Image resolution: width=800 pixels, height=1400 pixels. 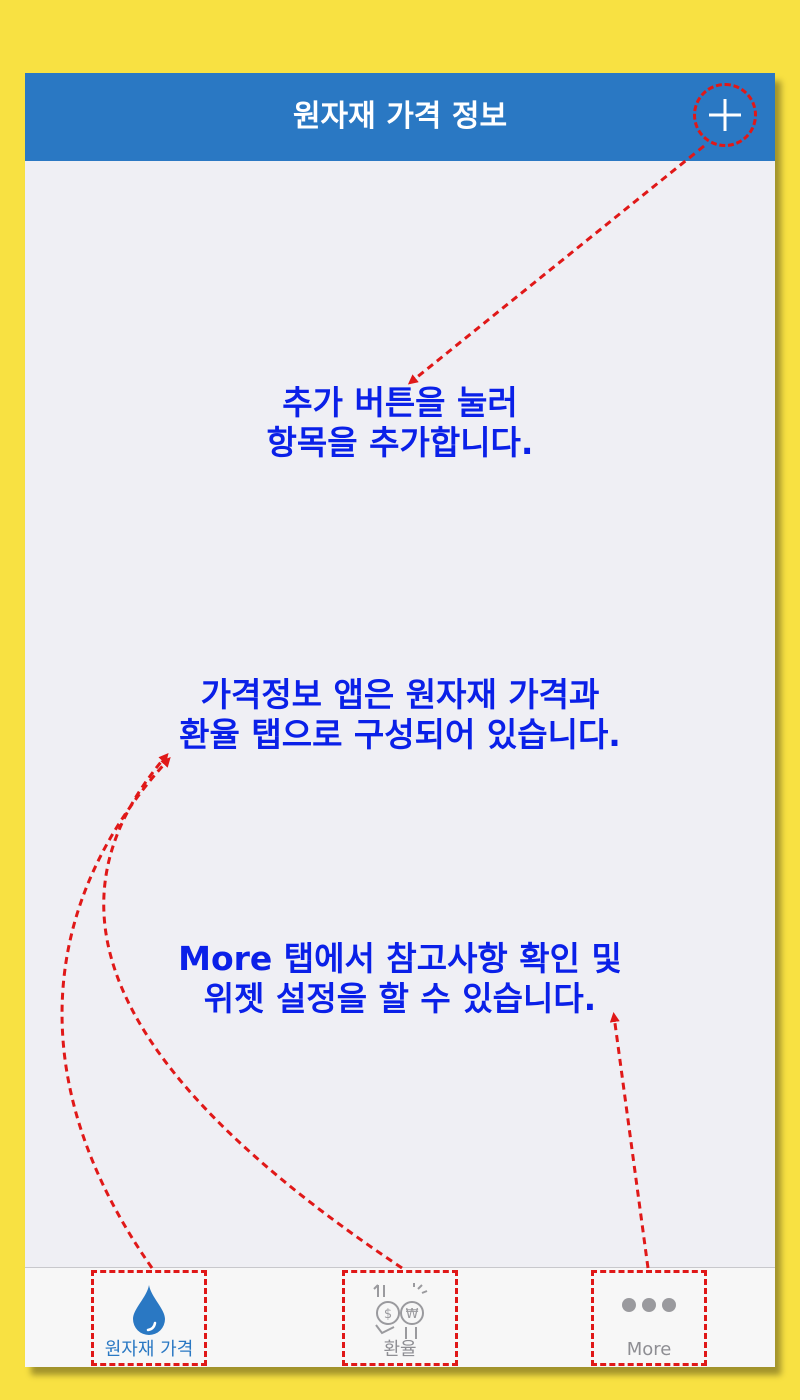 I want to click on navigation-bar: 원자재 가격 정보, so click(x=400, y=117).